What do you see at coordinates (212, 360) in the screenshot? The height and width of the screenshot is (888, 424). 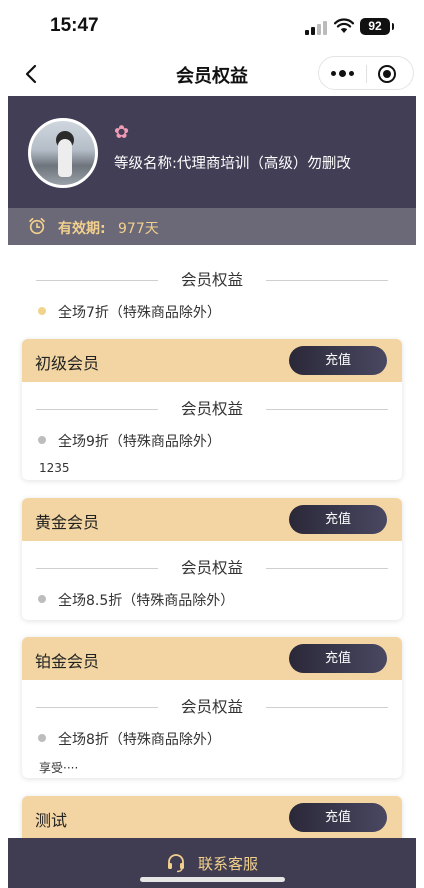 I see `level-card-header: 初级会员 充值` at bounding box center [212, 360].